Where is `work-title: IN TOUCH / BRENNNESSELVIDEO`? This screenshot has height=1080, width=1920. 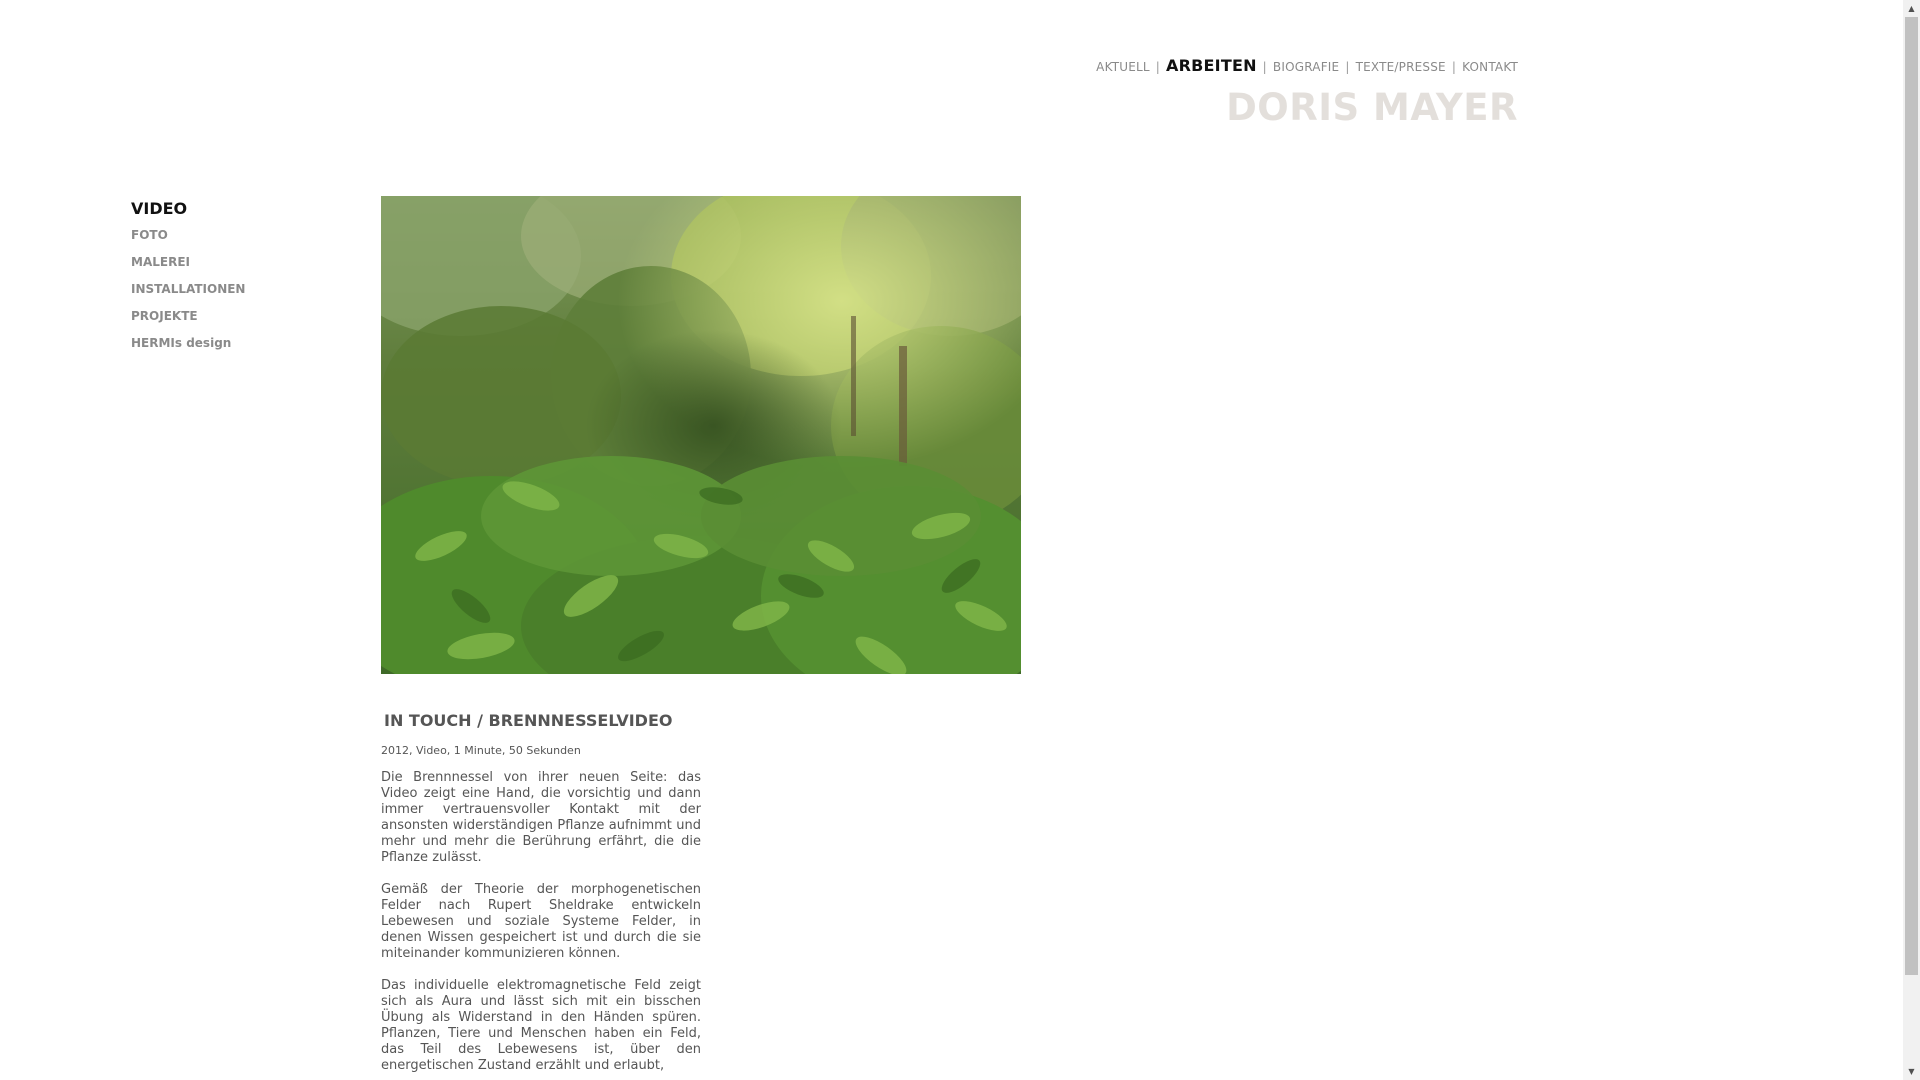
work-title: IN TOUCH / BRENNNESSELVIDEO is located at coordinates (528, 720).